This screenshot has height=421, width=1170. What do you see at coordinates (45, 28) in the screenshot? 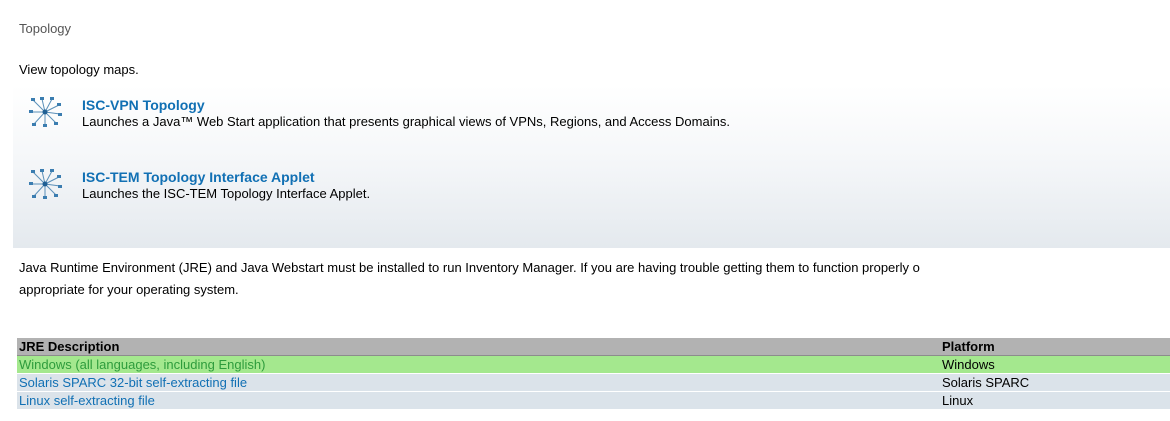
I see `section-title: Topology` at bounding box center [45, 28].